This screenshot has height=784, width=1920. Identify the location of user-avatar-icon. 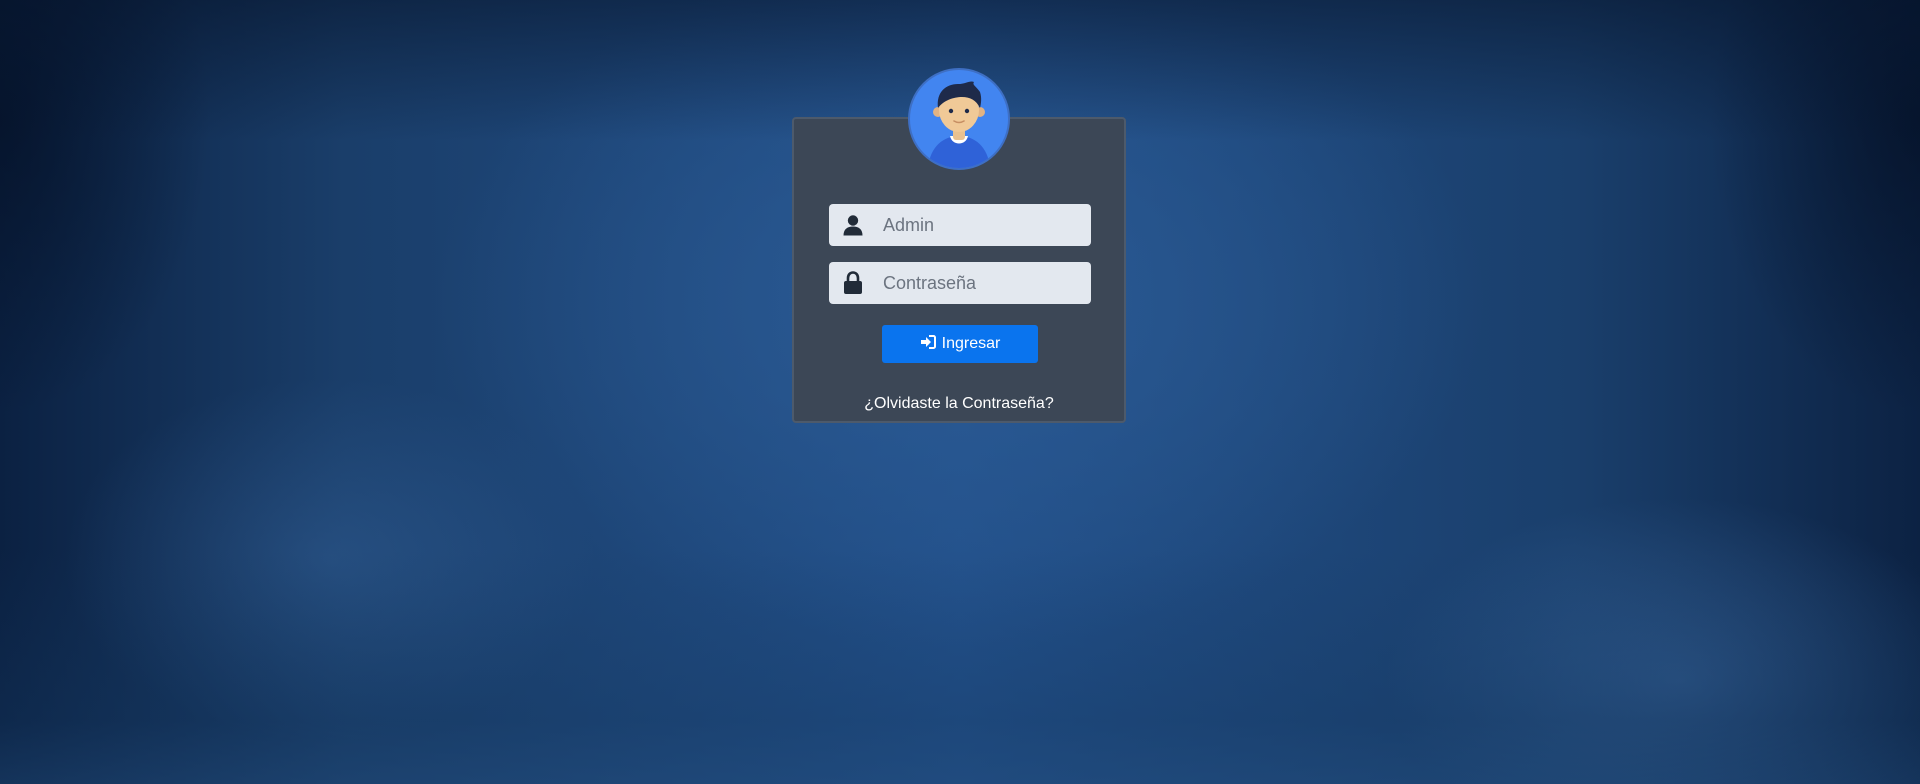
(959, 119).